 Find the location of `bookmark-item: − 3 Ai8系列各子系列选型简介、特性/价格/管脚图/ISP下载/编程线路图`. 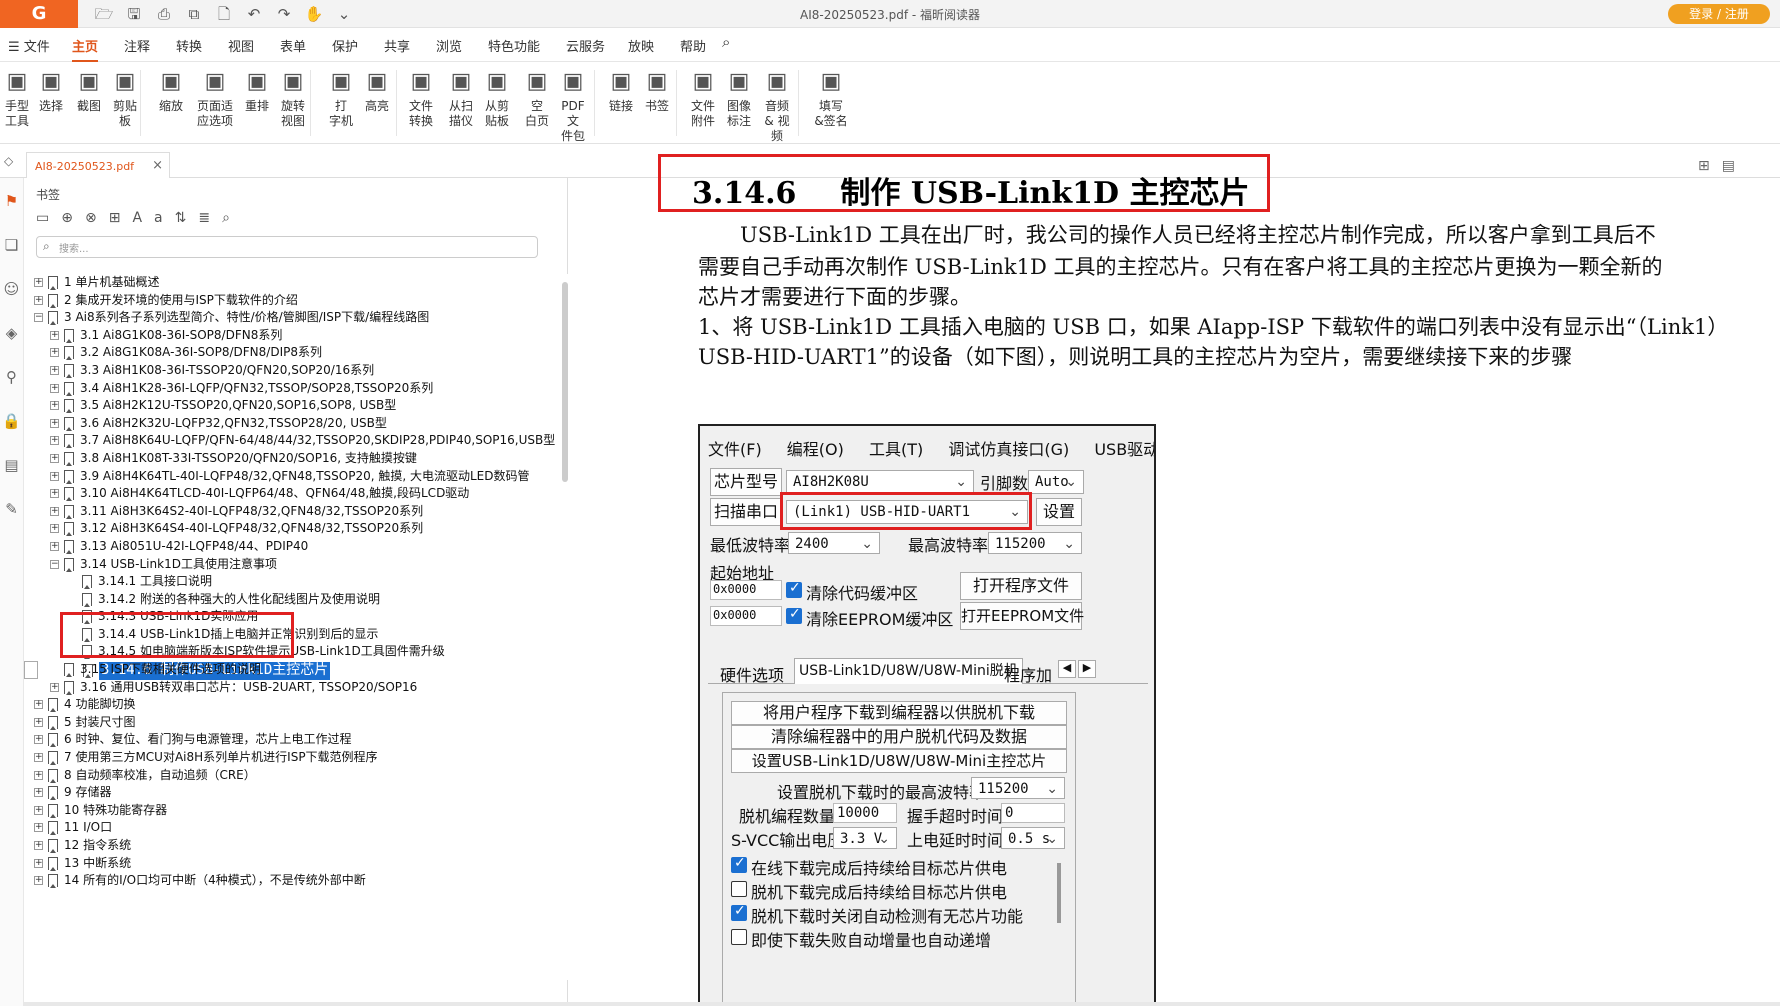

bookmark-item: − 3 Ai8系列各子系列选型简介、特性/价格/管脚图/ISP下载/编程线路图 is located at coordinates (284, 318).